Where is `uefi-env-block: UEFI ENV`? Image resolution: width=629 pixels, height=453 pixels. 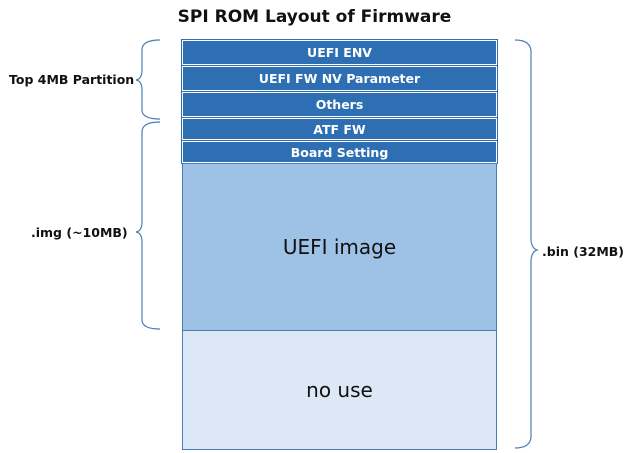
uefi-env-block: UEFI ENV is located at coordinates (339, 52).